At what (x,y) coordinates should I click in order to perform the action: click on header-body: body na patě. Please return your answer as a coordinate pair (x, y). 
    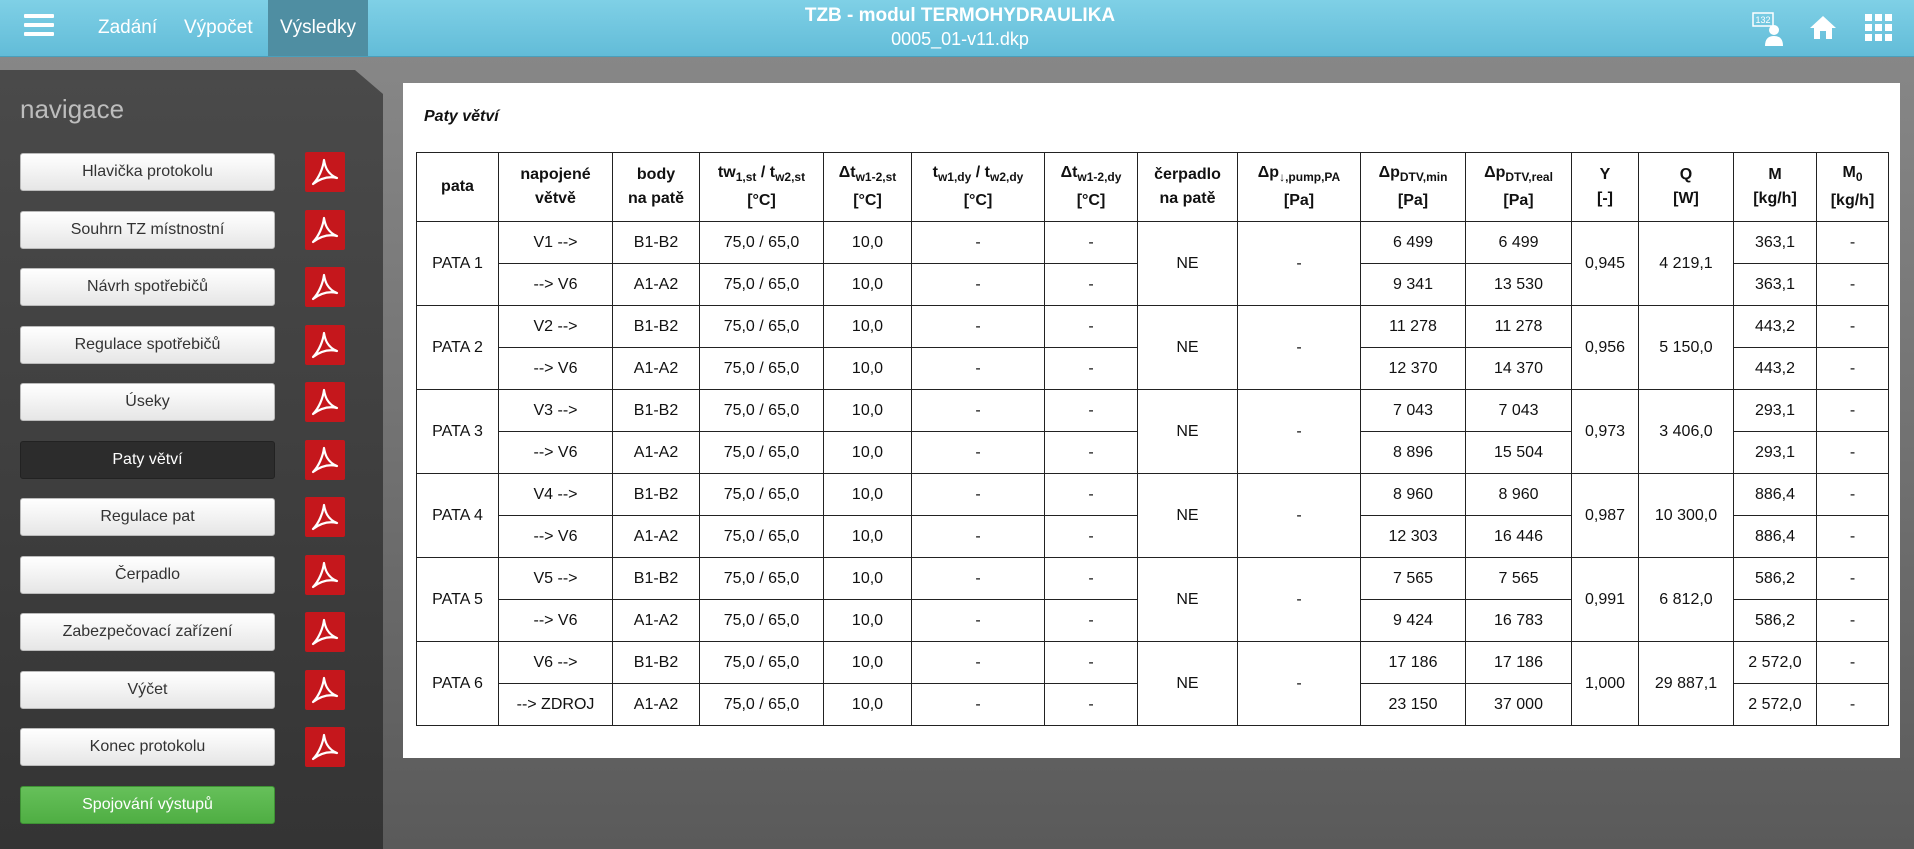
    Looking at the image, I should click on (656, 187).